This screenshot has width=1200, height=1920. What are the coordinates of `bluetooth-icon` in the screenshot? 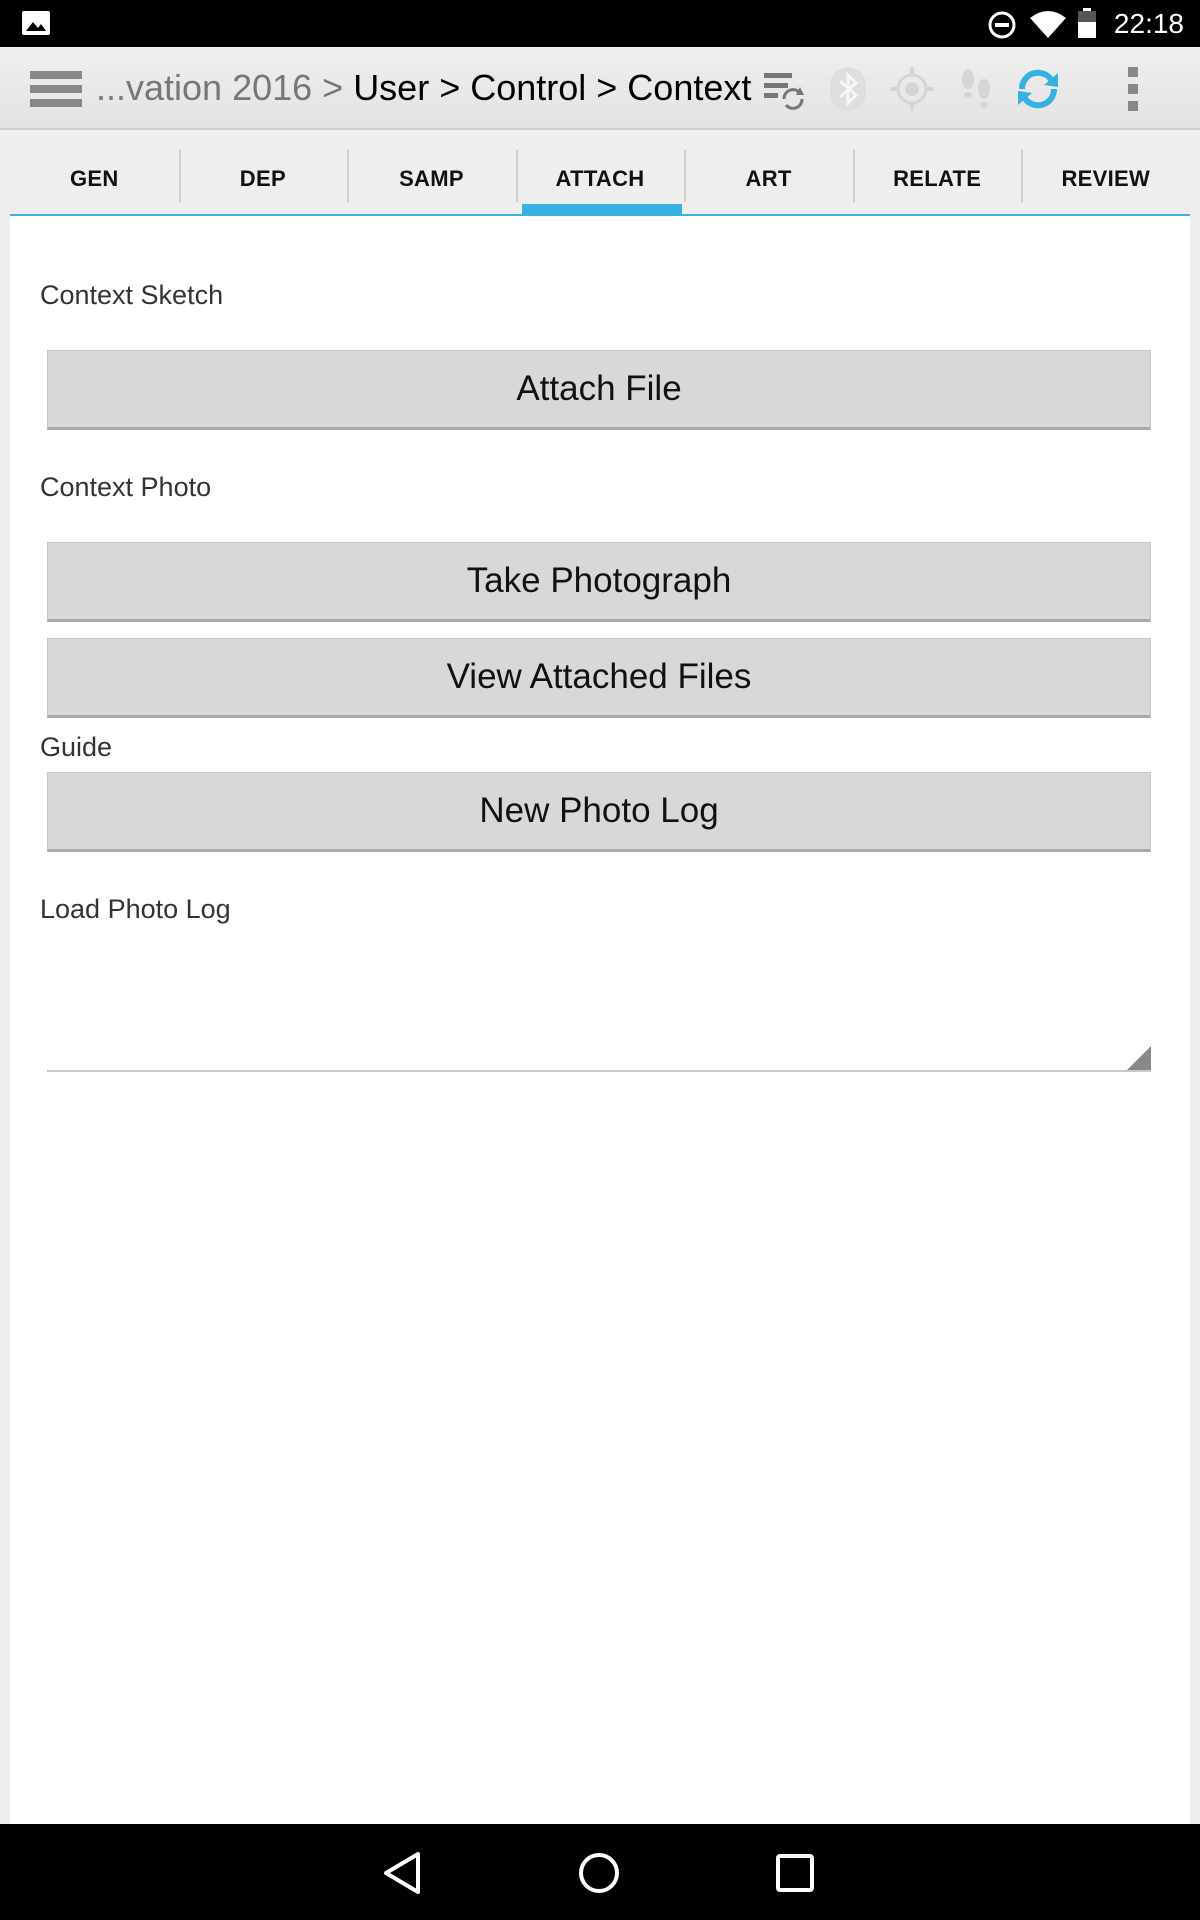 It's located at (848, 89).